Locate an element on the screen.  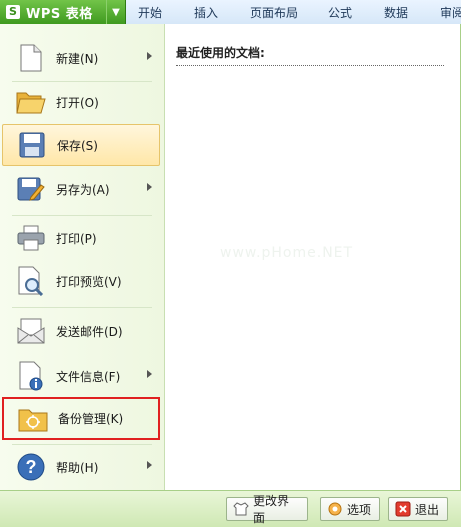
tab-page-layout: 页面布局 is located at coordinates (274, 14).